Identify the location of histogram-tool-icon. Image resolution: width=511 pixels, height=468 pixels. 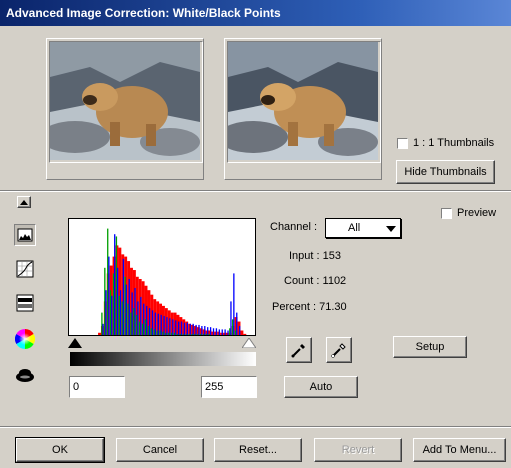
(25, 235).